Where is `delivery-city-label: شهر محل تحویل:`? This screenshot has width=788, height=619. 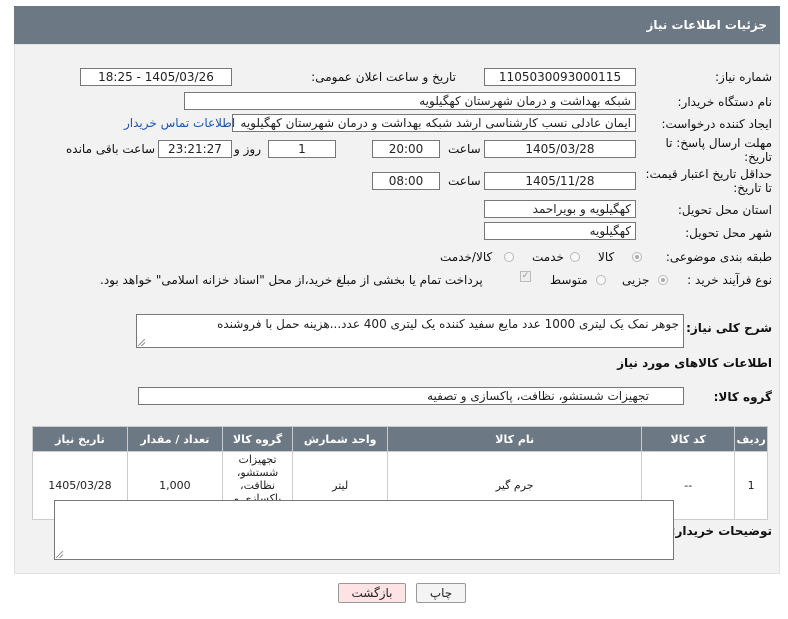 delivery-city-label: شهر محل تحویل: is located at coordinates (728, 233).